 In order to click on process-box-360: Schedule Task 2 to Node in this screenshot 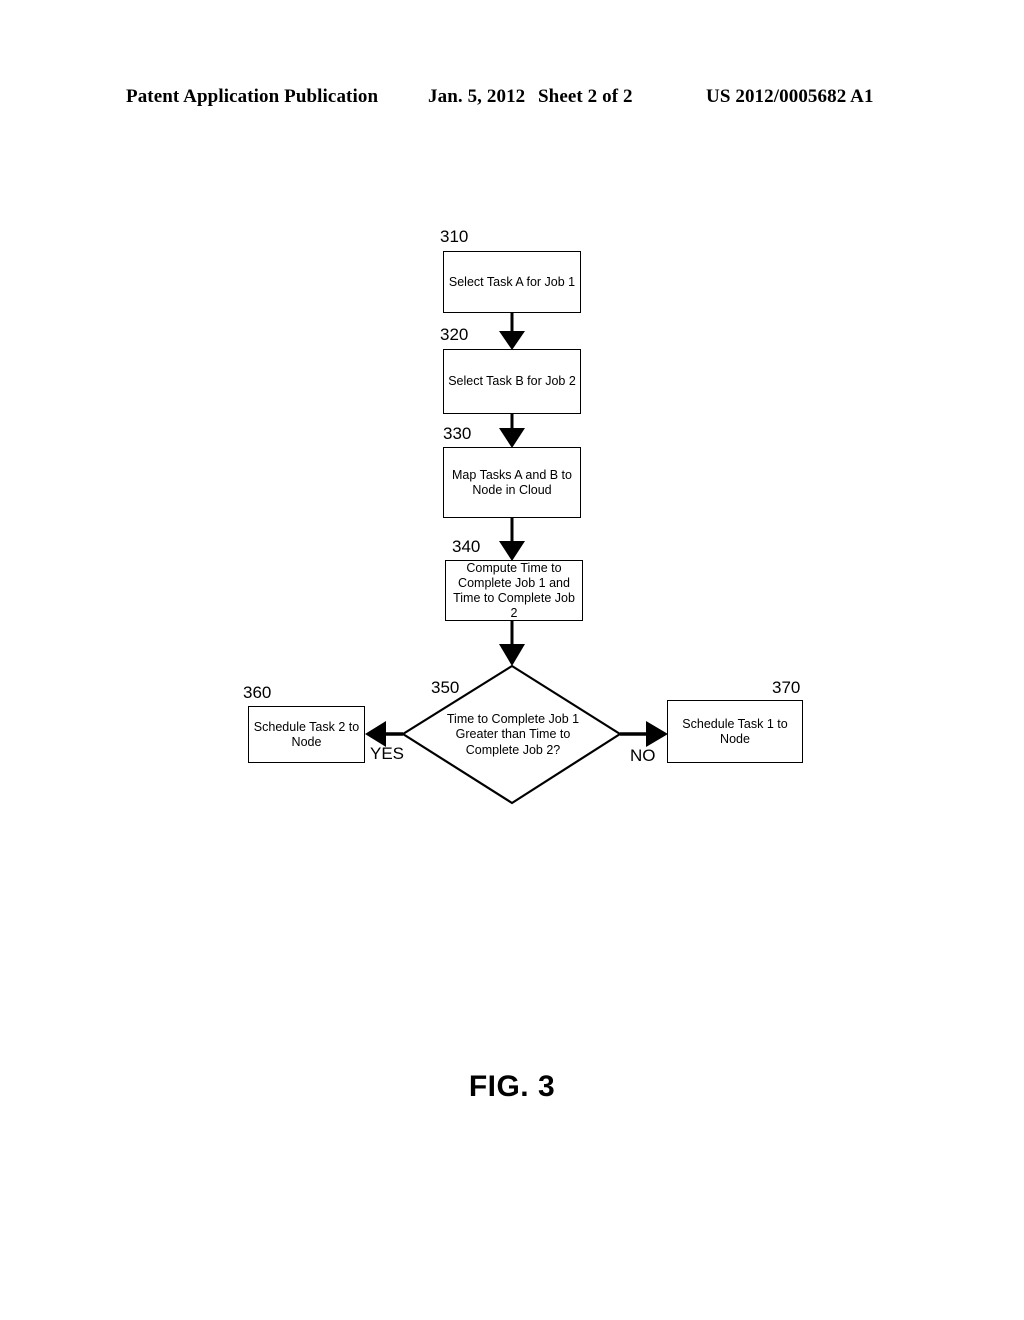, I will do `click(306, 734)`.